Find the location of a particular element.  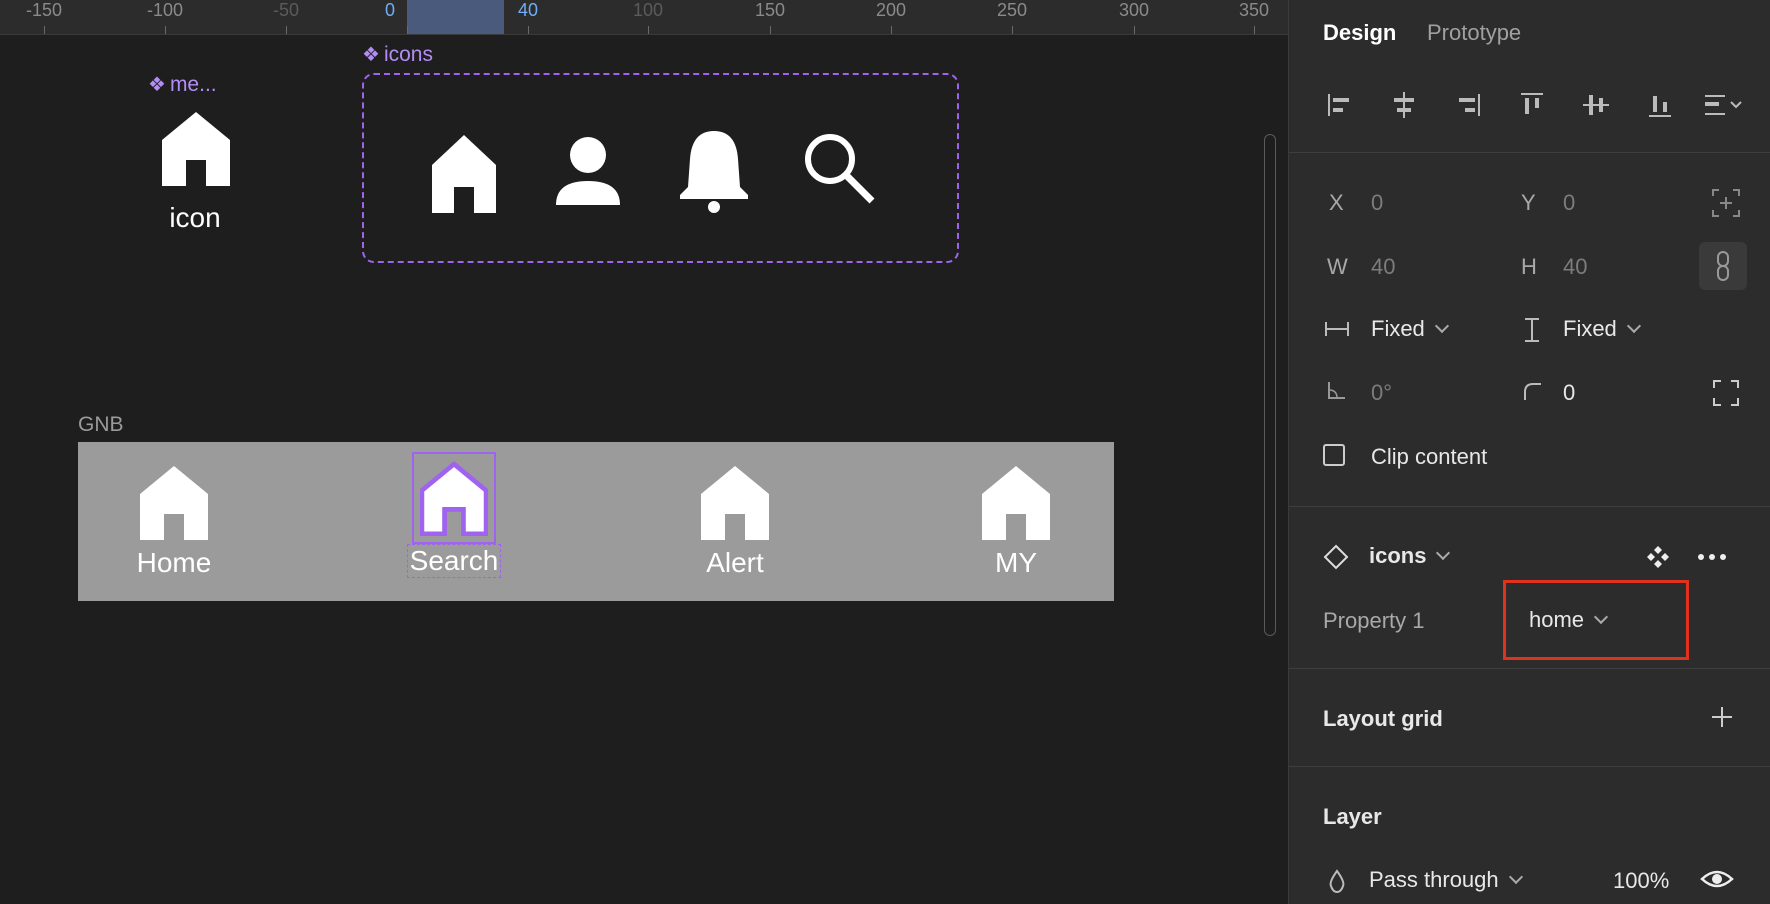

instance-icon is located at coordinates (1336, 557).